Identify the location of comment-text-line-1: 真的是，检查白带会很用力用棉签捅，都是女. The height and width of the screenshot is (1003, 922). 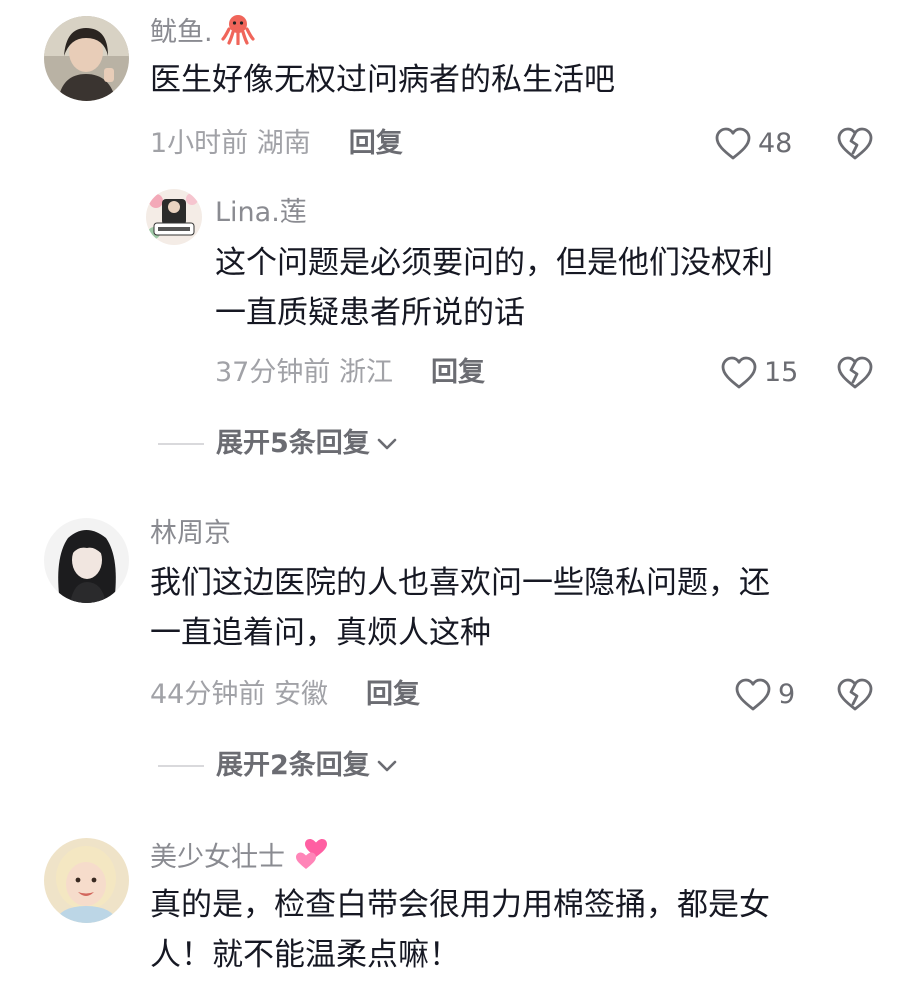
(460, 905).